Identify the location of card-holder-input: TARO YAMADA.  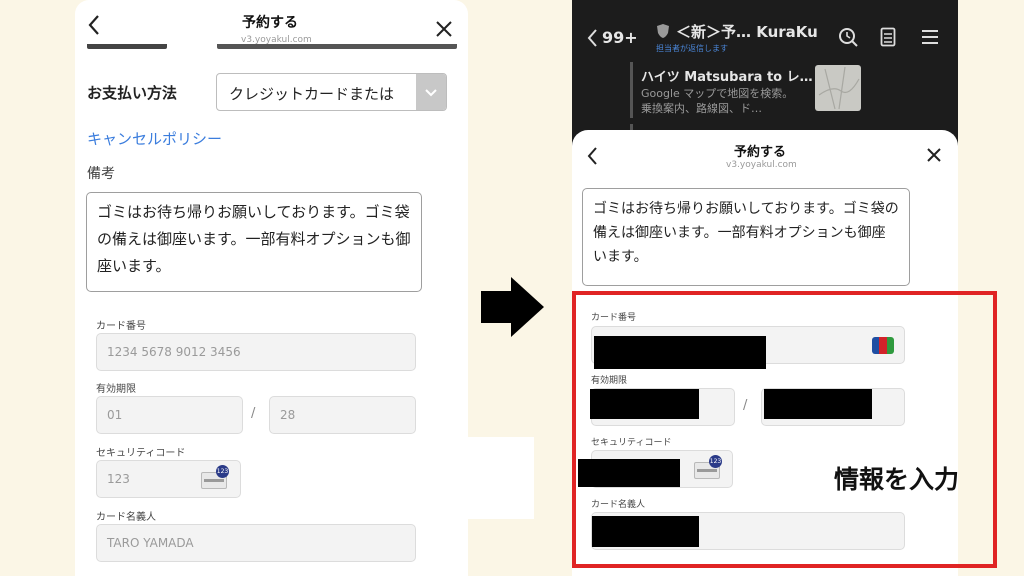
(256, 543).